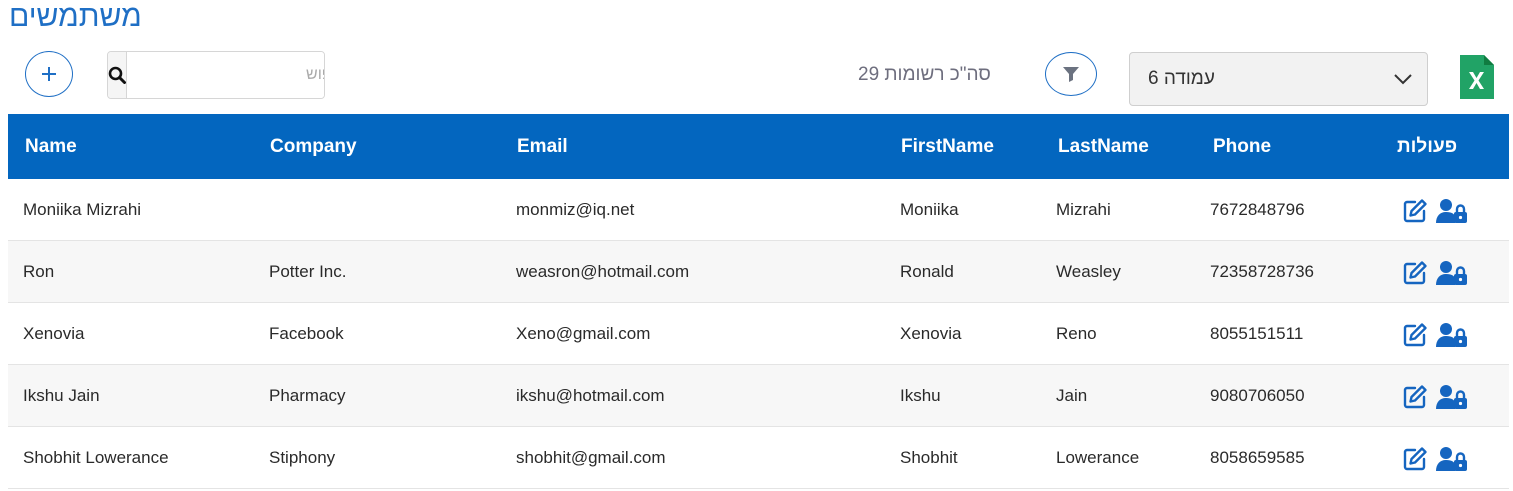  I want to click on cell-company: Facebook, so click(306, 333).